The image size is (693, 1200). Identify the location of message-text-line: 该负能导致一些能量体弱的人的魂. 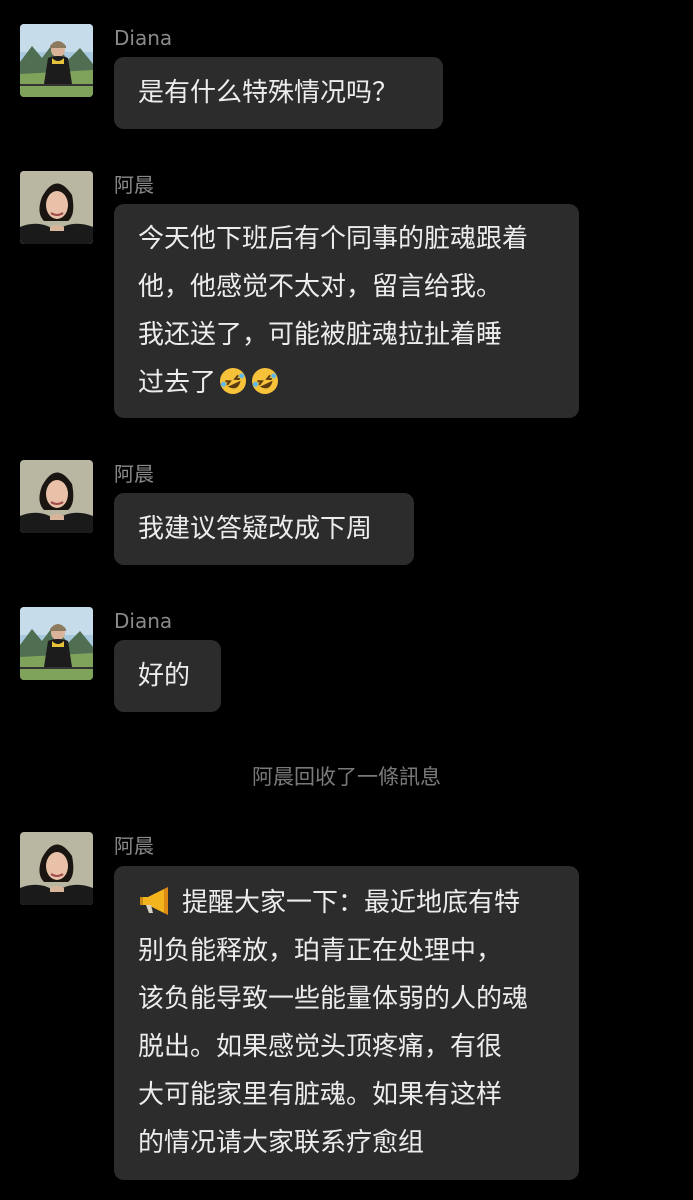
(333, 999).